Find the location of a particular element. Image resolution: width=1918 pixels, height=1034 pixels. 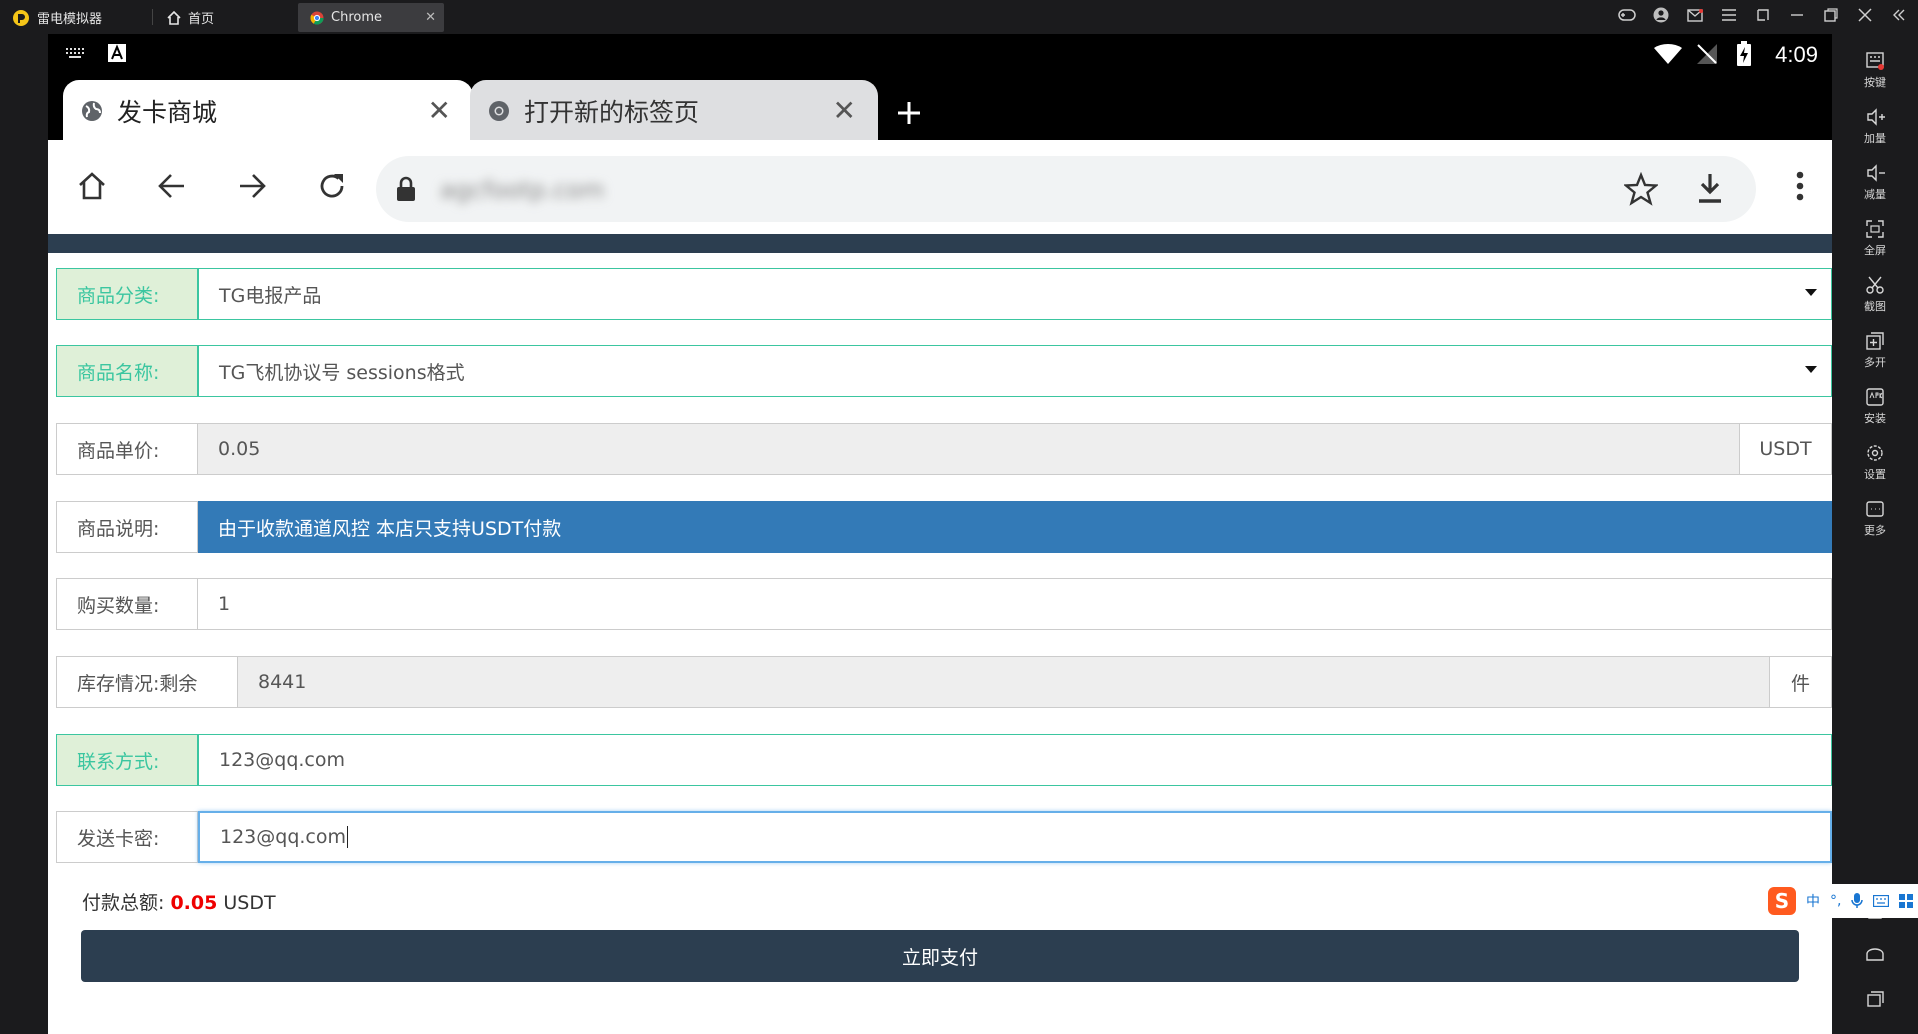

product-label: 商品名称: is located at coordinates (127, 371).